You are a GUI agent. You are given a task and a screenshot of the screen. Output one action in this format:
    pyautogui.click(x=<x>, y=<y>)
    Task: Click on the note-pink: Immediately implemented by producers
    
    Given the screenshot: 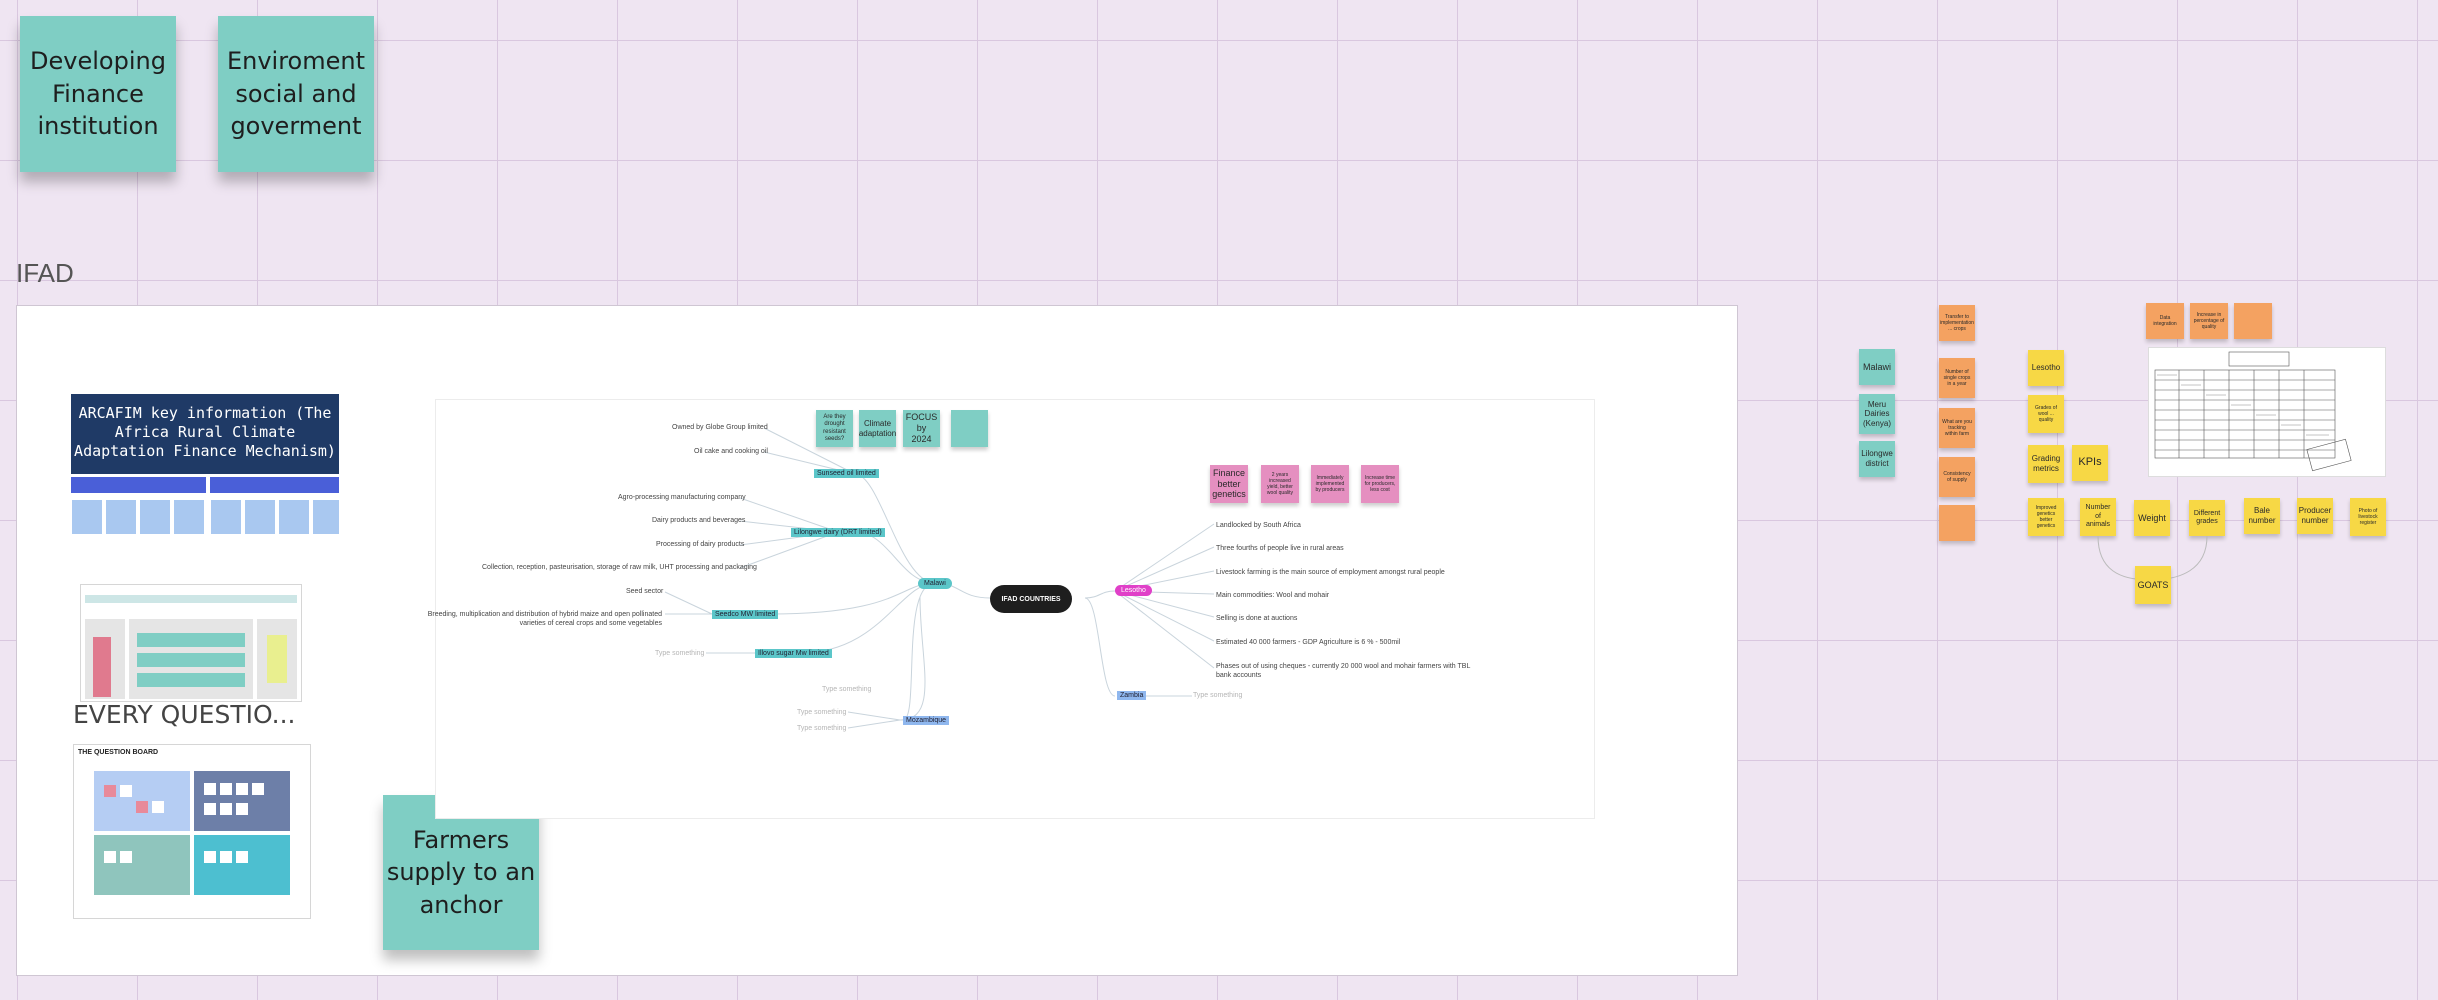 What is the action you would take?
    pyautogui.click(x=1330, y=484)
    